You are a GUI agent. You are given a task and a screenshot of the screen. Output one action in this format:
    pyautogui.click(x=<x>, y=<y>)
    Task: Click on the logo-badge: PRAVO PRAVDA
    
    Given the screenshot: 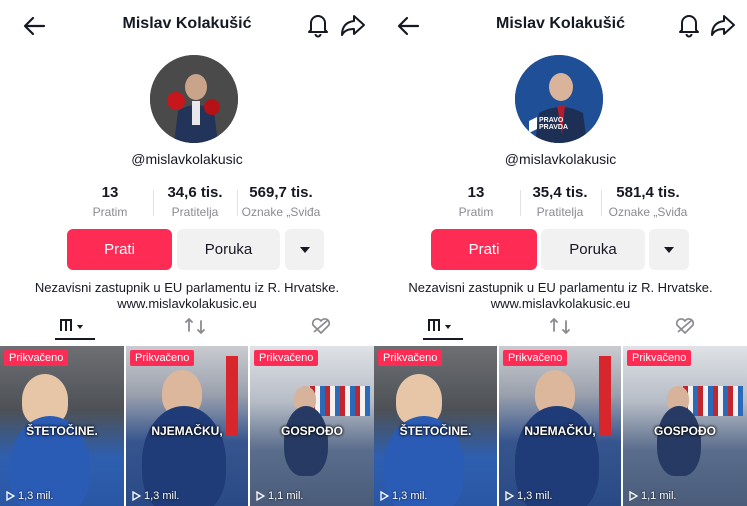 What is the action you would take?
    pyautogui.click(x=553, y=124)
    